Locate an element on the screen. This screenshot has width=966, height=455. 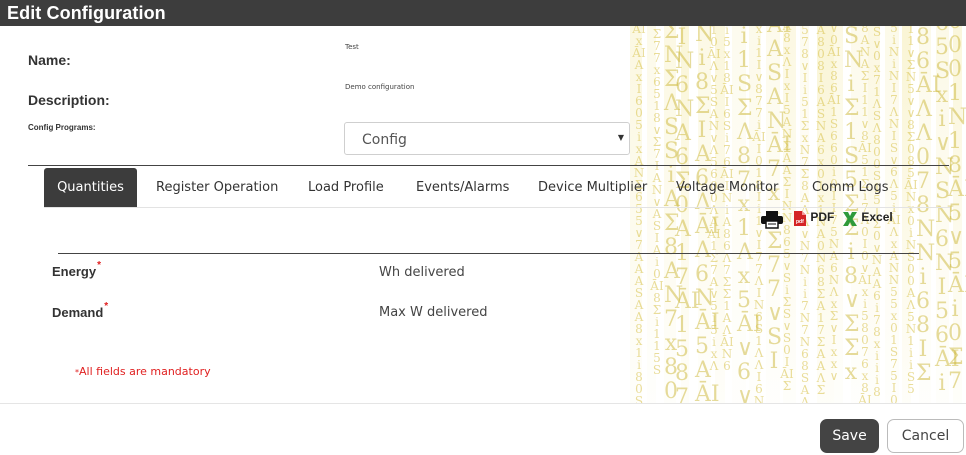
print-button is located at coordinates (772, 220).